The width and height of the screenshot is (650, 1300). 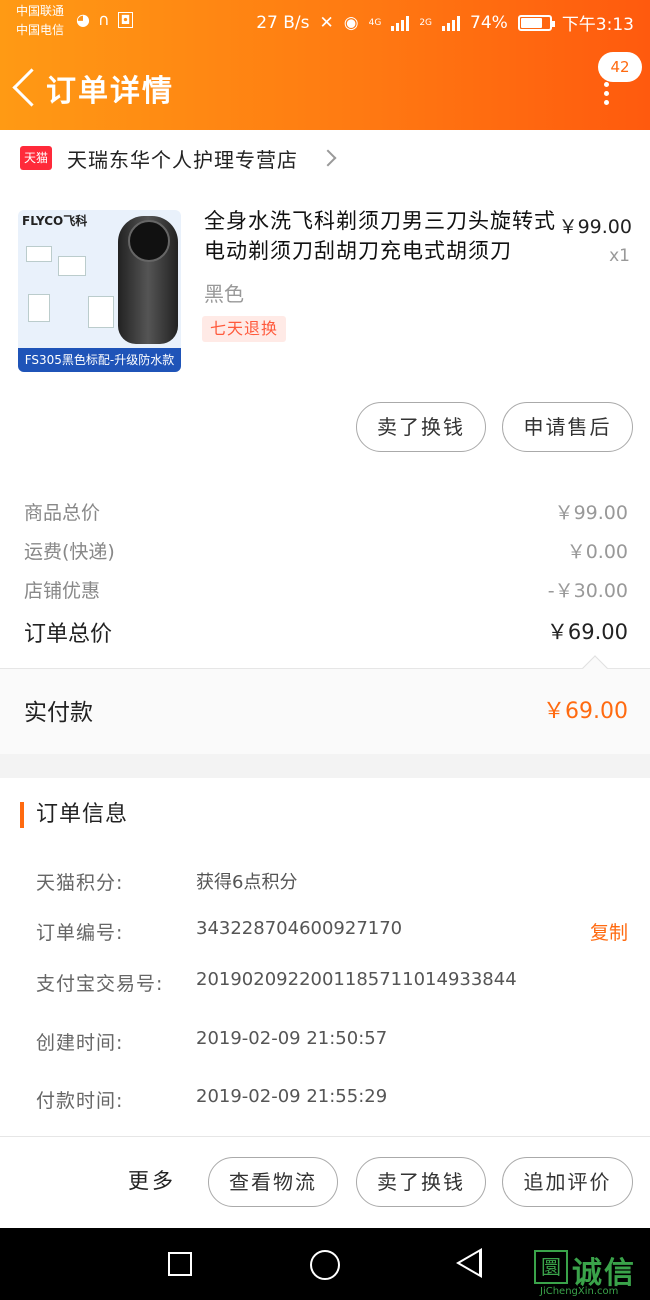 I want to click on net-type-1: 4G, so click(x=375, y=22).